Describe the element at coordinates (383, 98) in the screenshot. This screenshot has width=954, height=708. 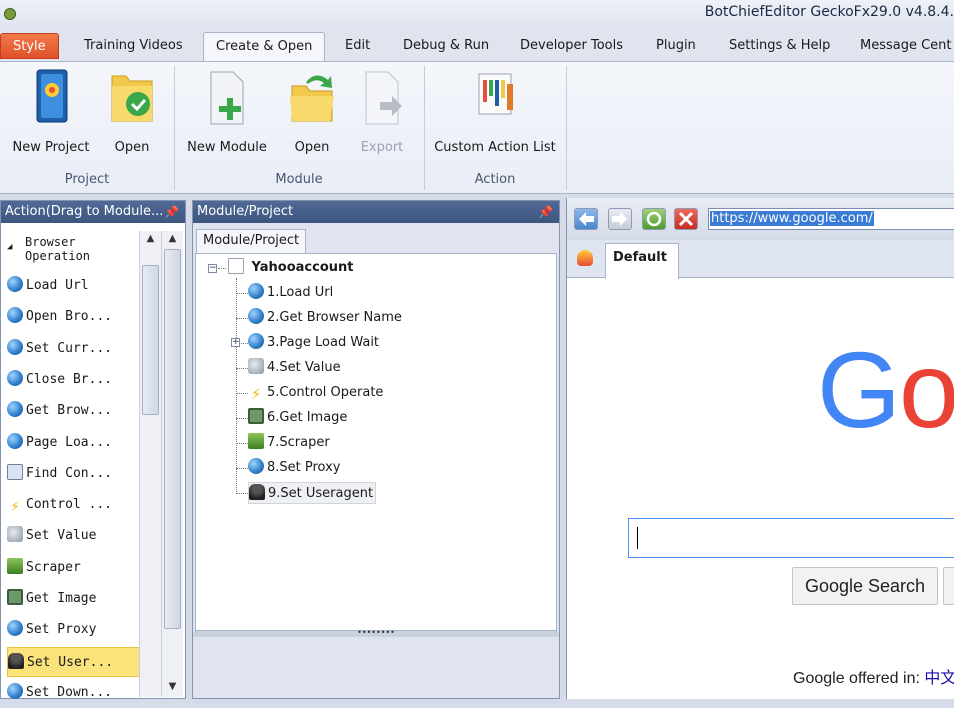
I see `export-icon` at that location.